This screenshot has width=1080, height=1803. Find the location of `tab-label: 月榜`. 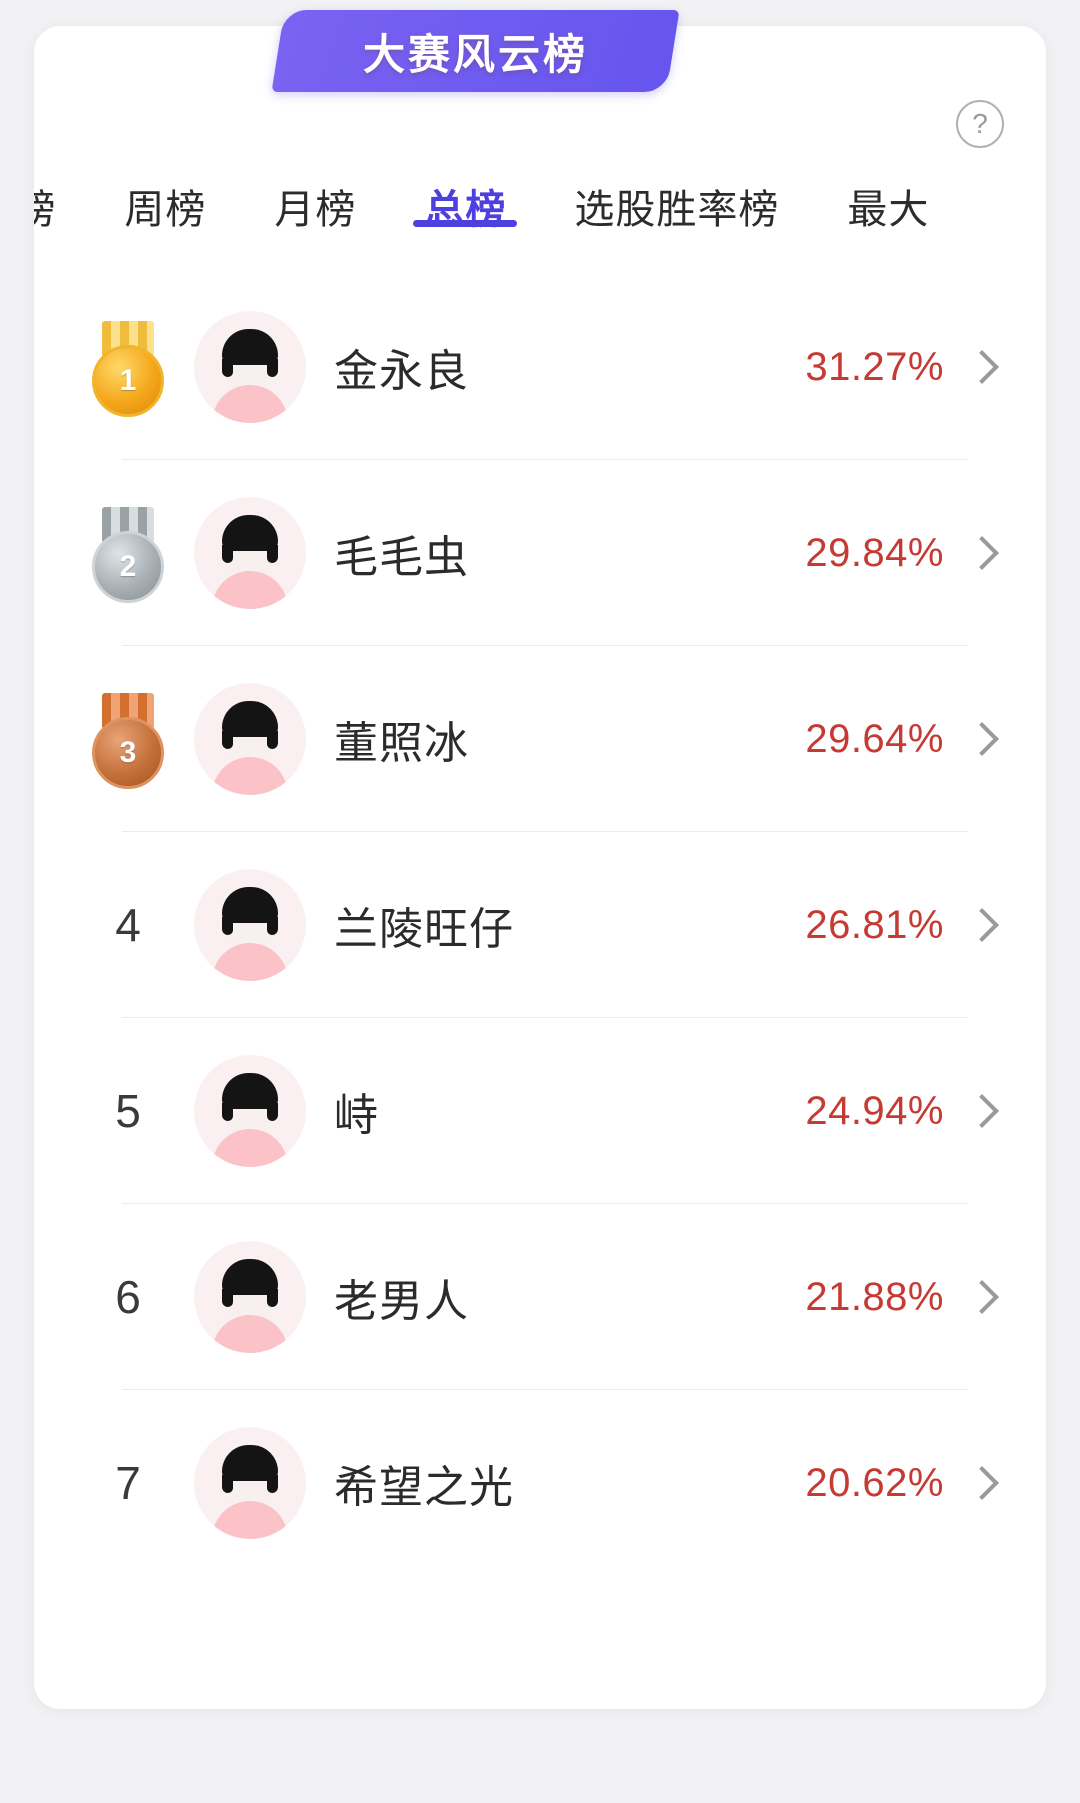

tab-label: 月榜 is located at coordinates (315, 210).